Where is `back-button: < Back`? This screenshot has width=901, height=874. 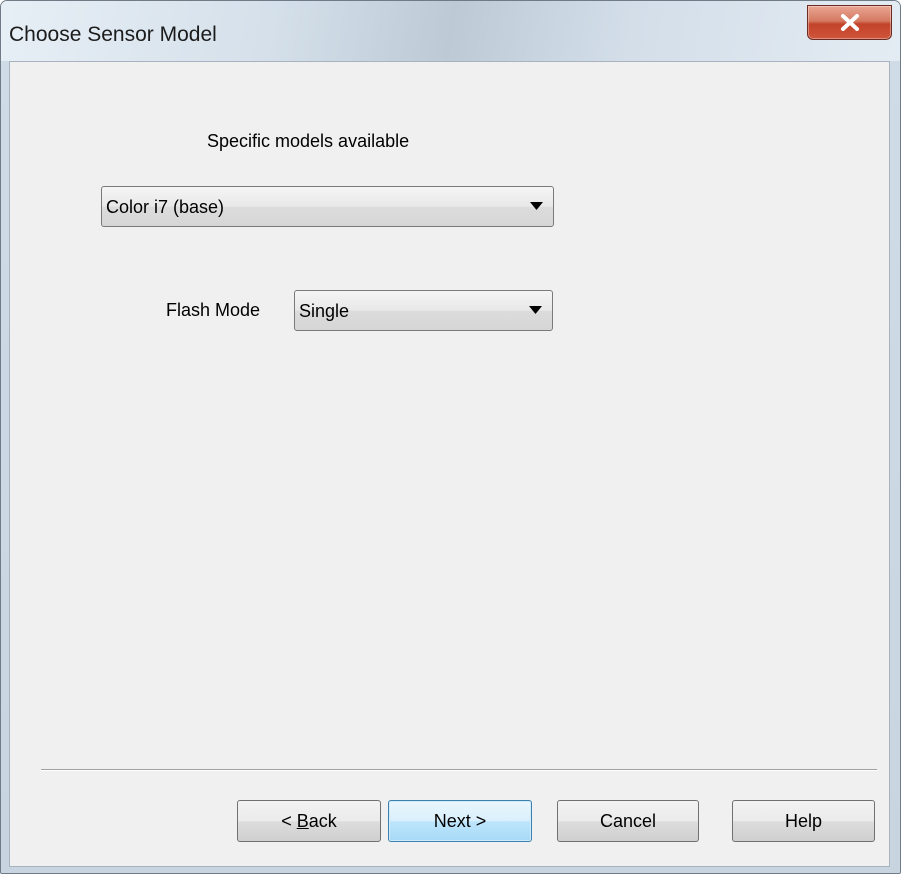 back-button: < Back is located at coordinates (309, 821).